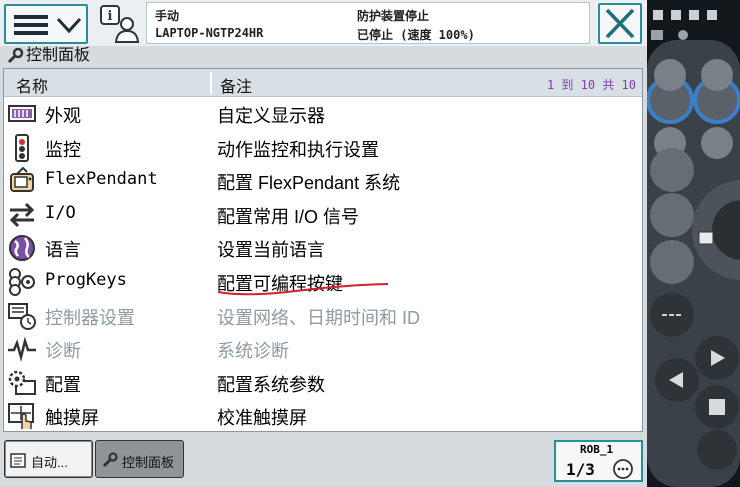 This screenshot has height=487, width=740. What do you see at coordinates (211, 83) in the screenshot?
I see `column-divider` at bounding box center [211, 83].